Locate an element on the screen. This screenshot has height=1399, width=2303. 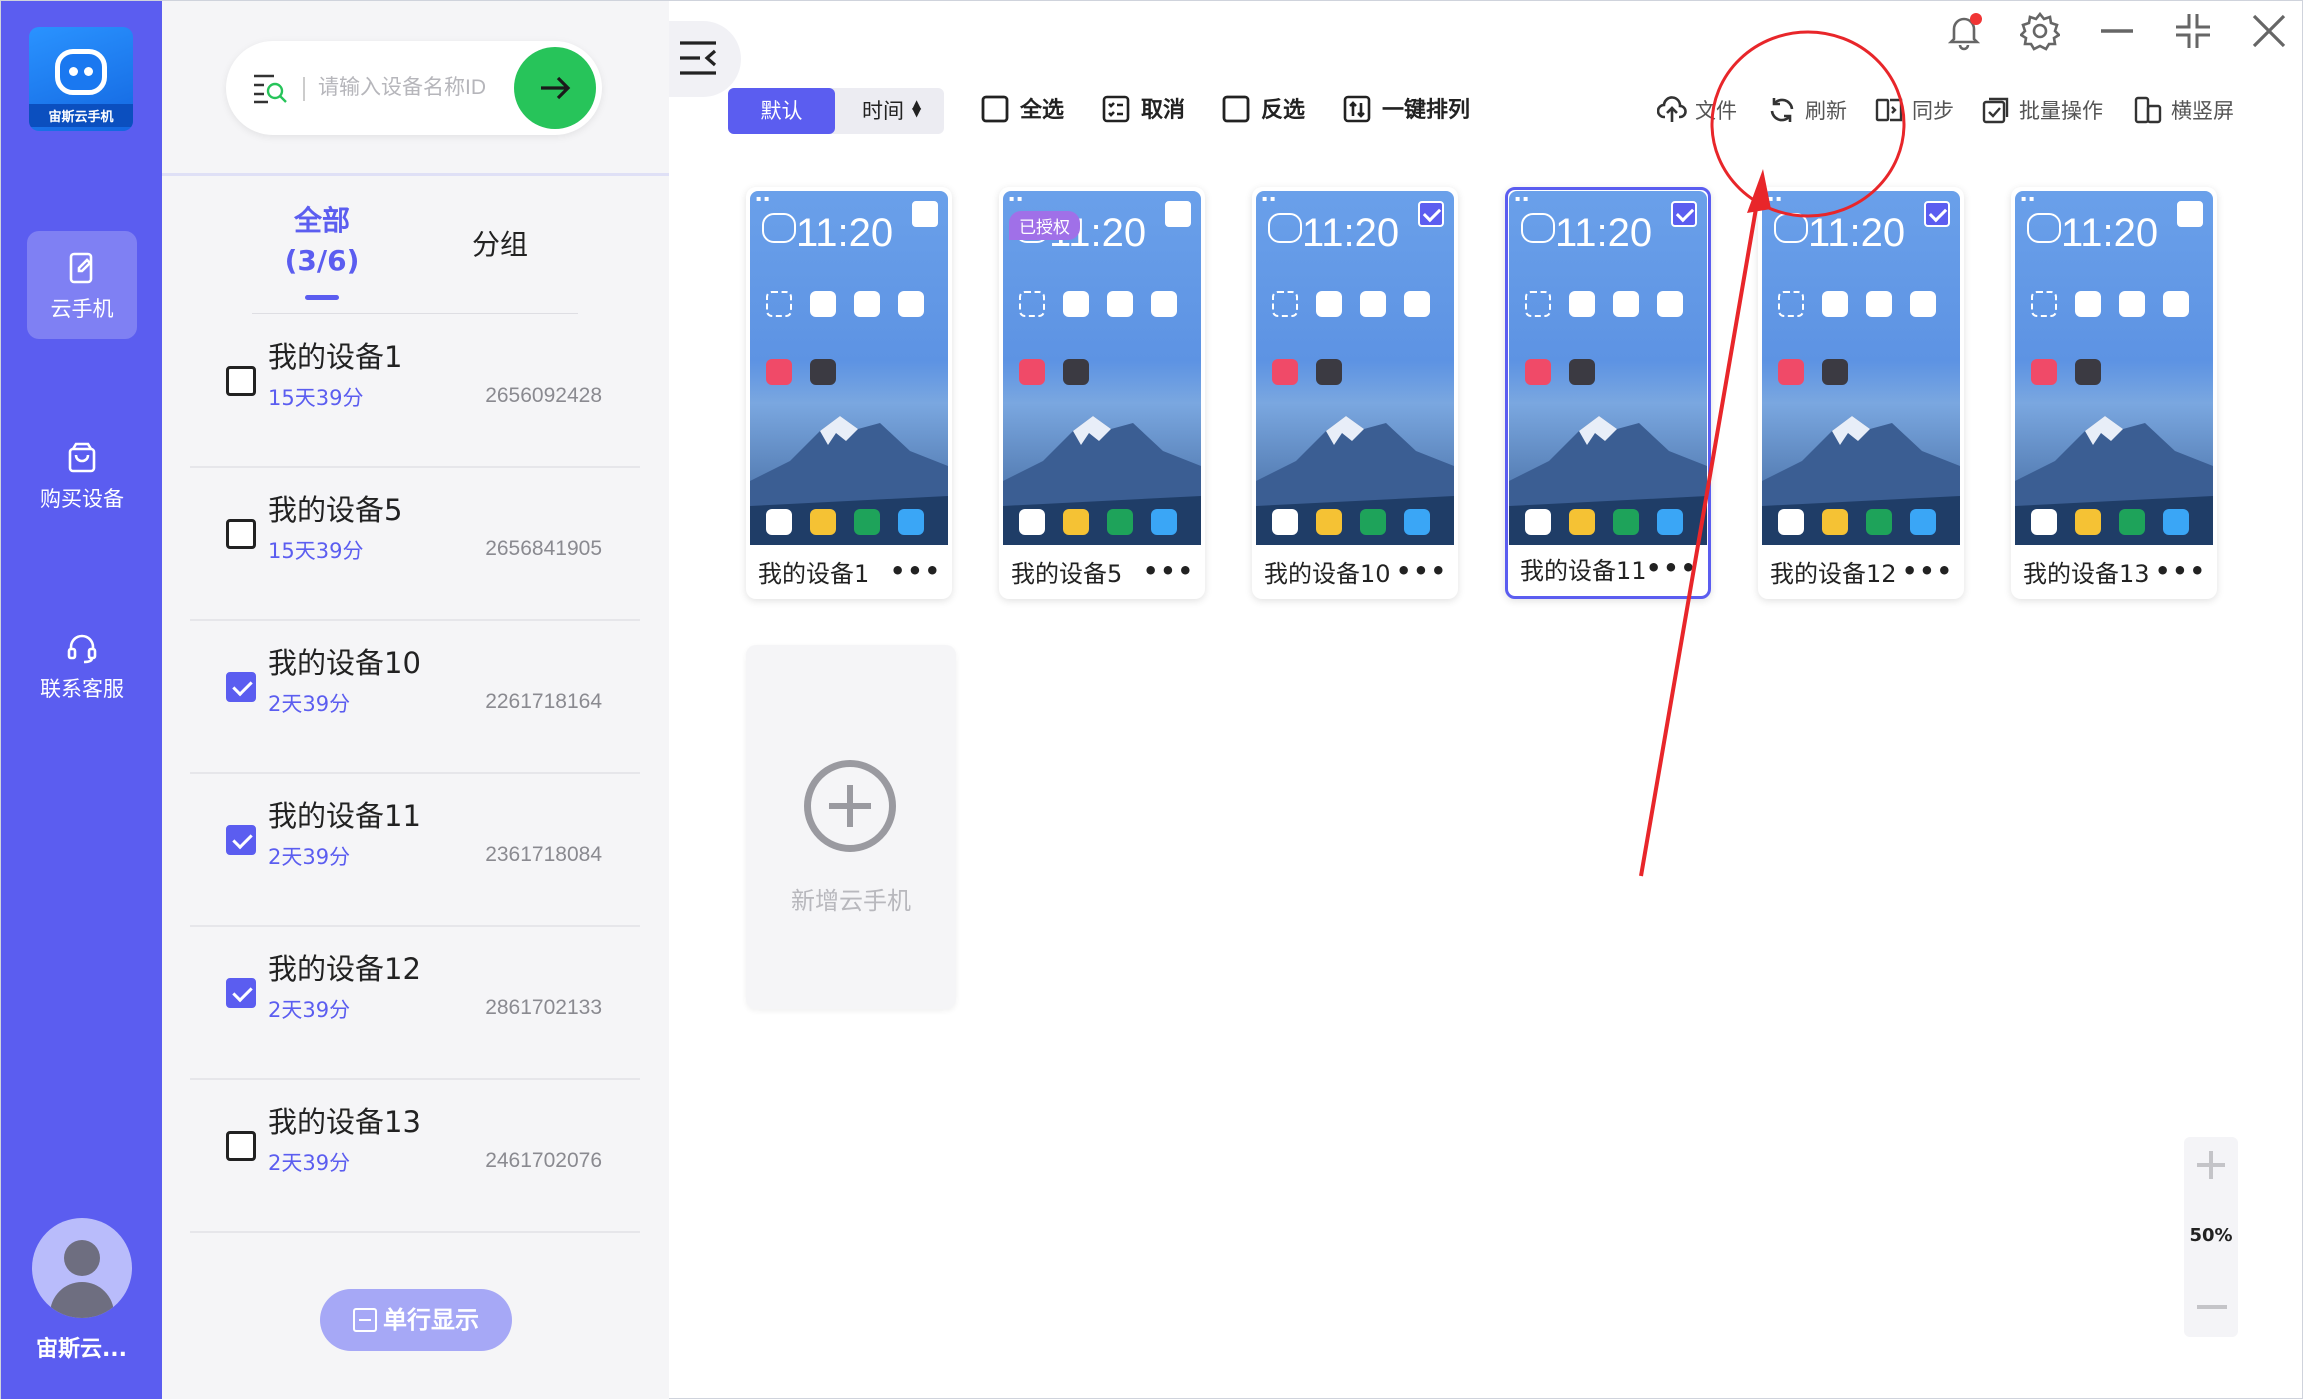
close-button is located at coordinates (2269, 31).